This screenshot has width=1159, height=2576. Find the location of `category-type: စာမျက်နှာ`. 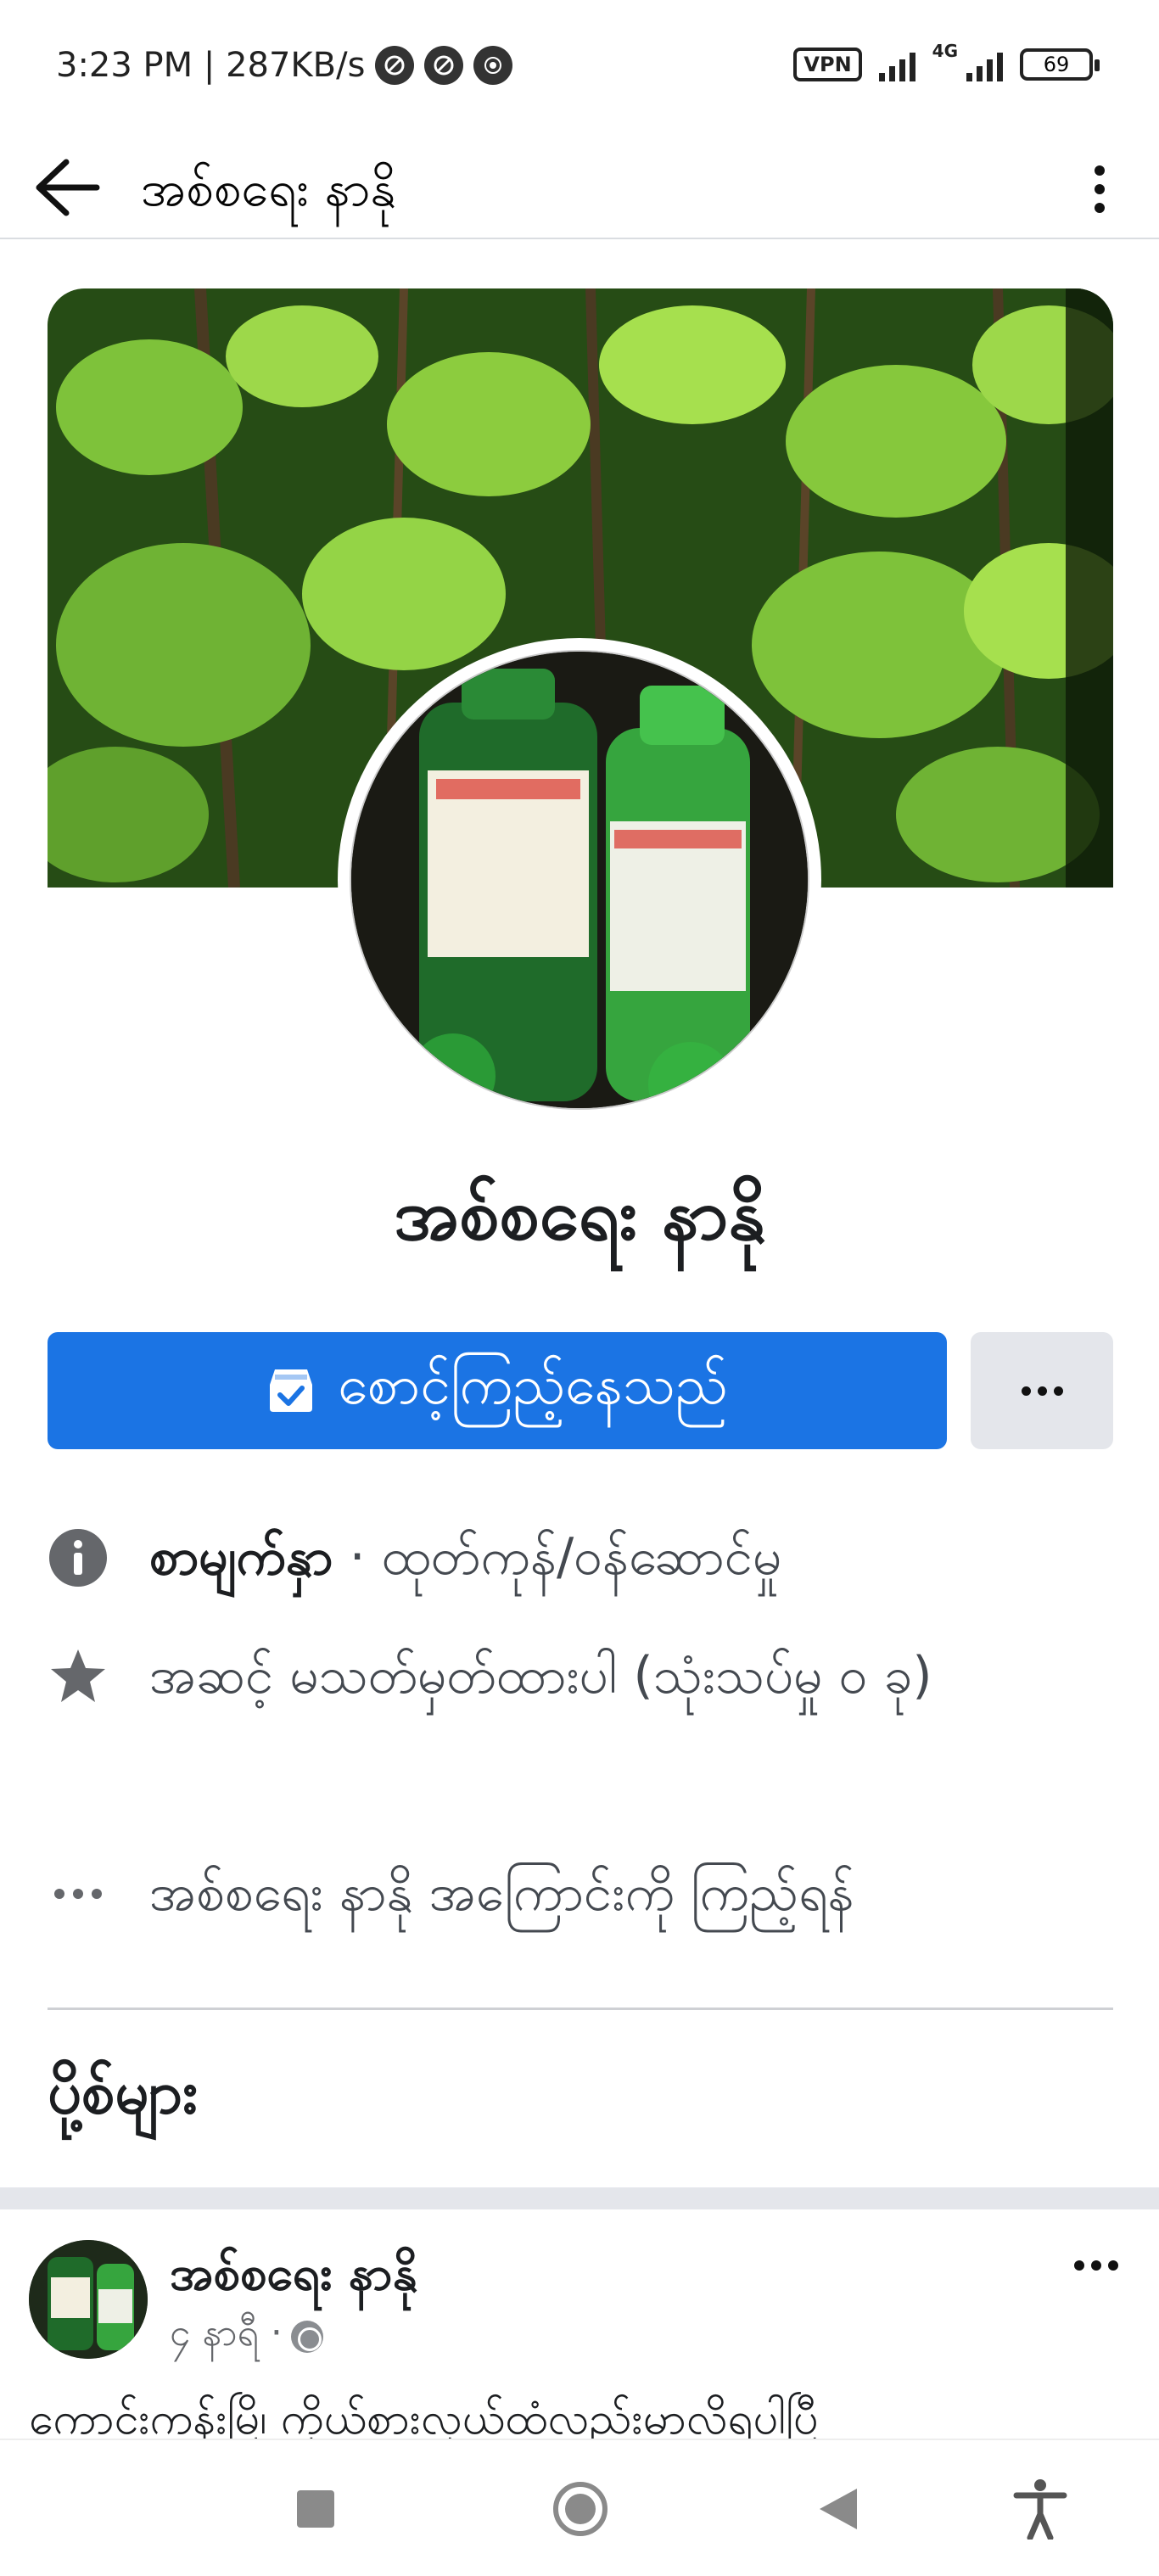

category-type: စာမျက်နှာ is located at coordinates (241, 1557).